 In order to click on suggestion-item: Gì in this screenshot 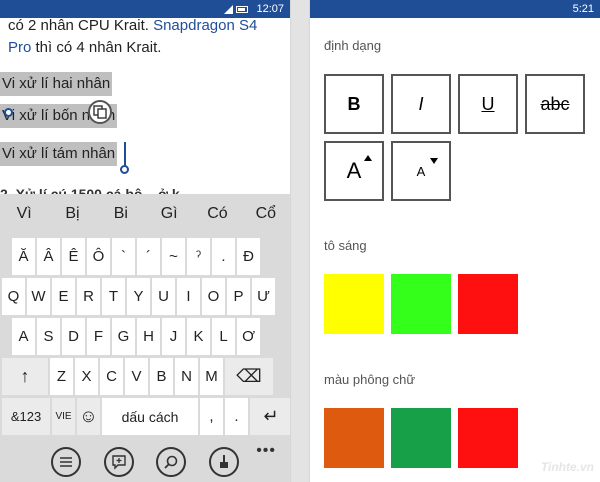, I will do `click(169, 214)`.